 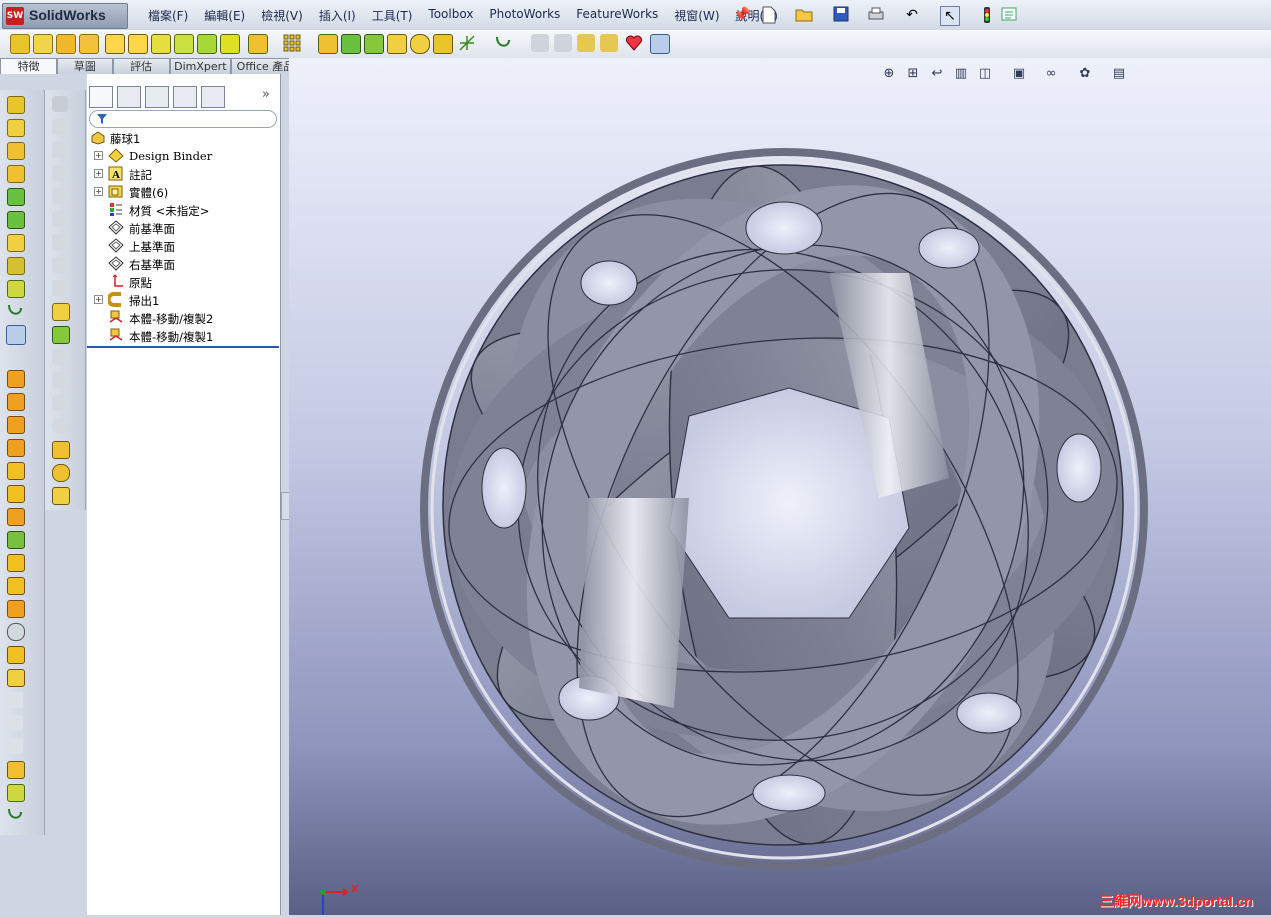 I want to click on pin-icon: 📌, so click(x=742, y=15).